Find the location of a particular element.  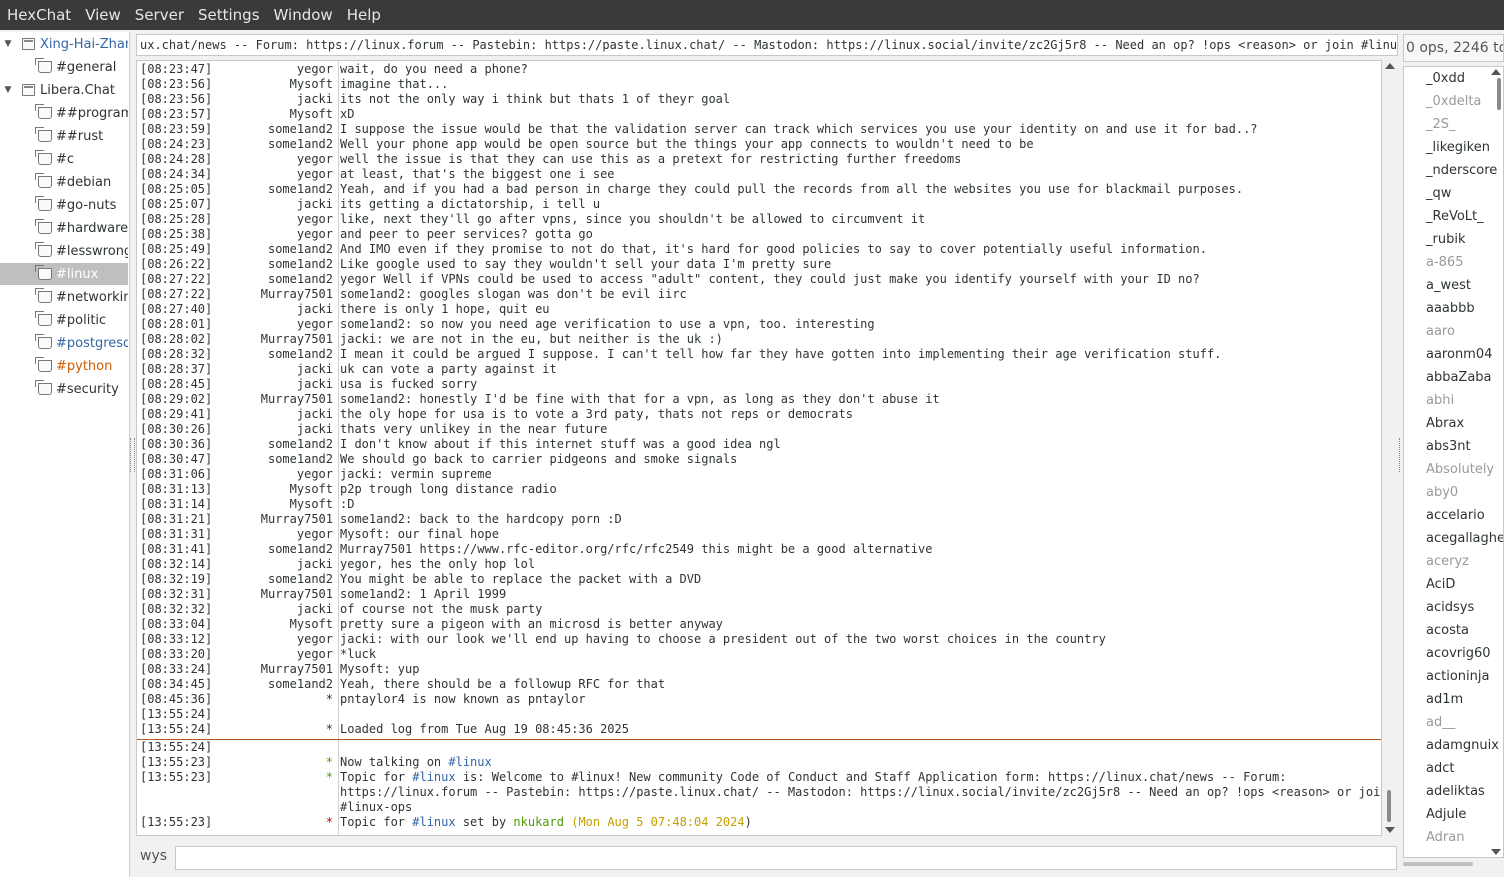

user-list-item: accelario is located at coordinates (1455, 516).